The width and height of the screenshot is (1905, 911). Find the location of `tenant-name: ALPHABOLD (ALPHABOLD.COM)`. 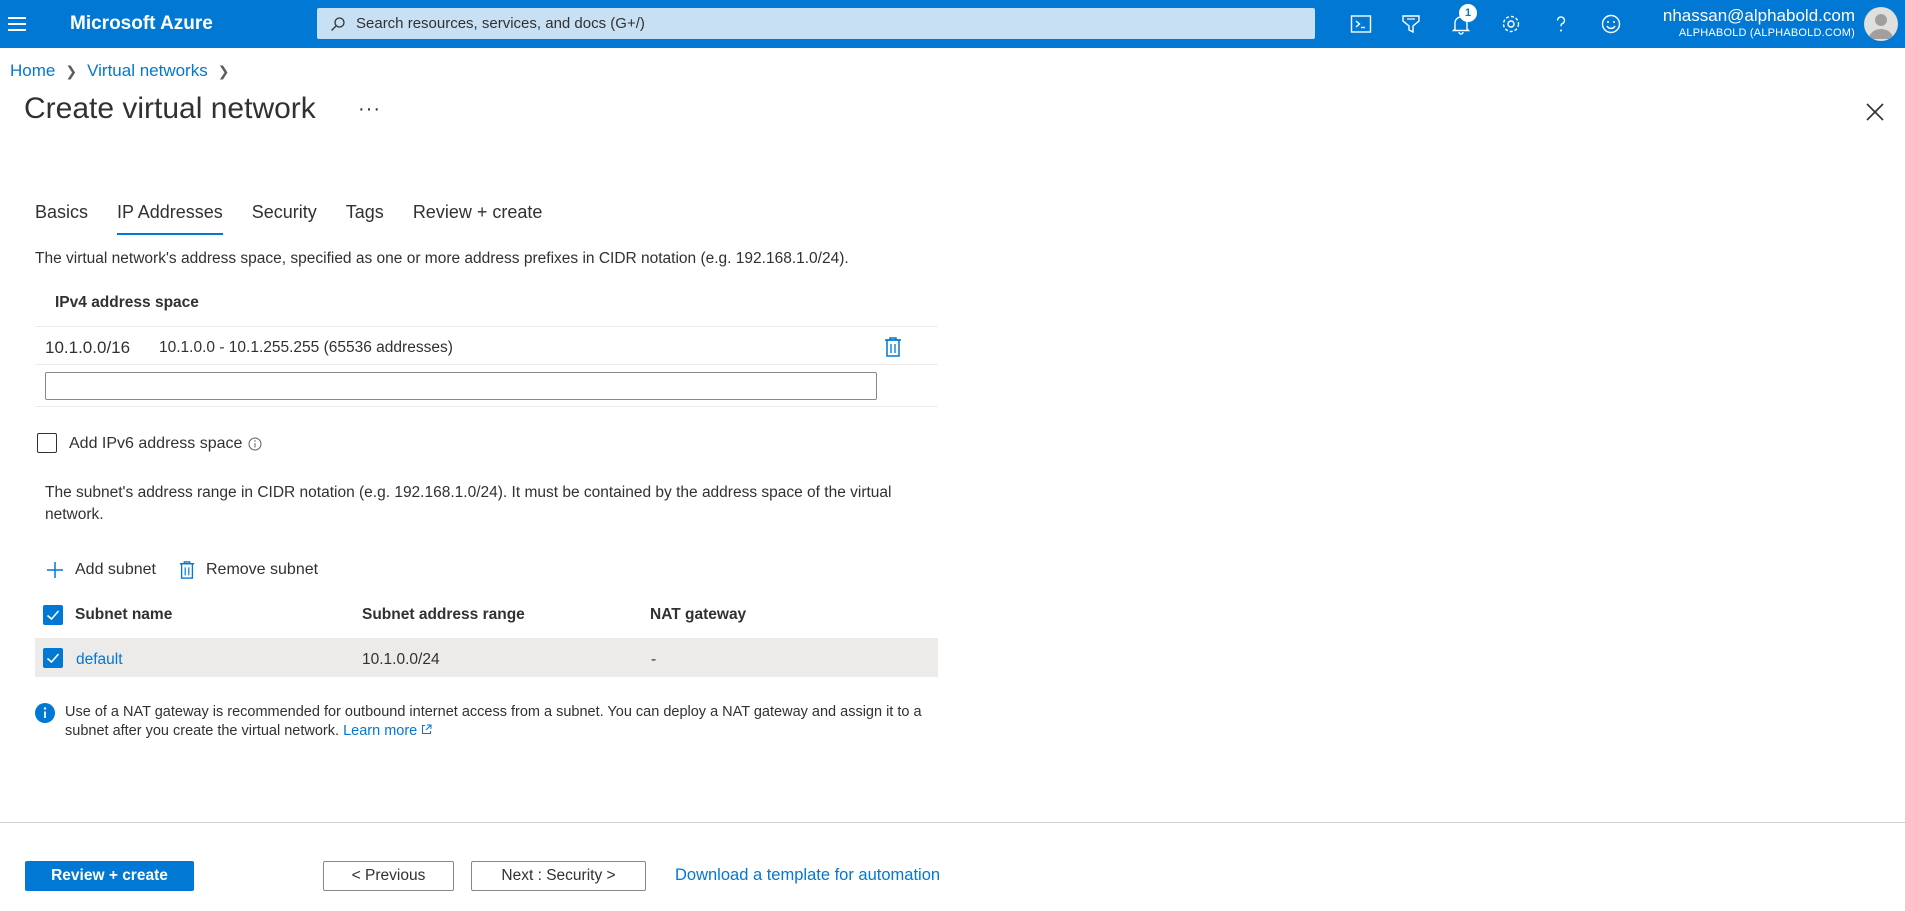

tenant-name: ALPHABOLD (ALPHABOLD.COM) is located at coordinates (1766, 33).